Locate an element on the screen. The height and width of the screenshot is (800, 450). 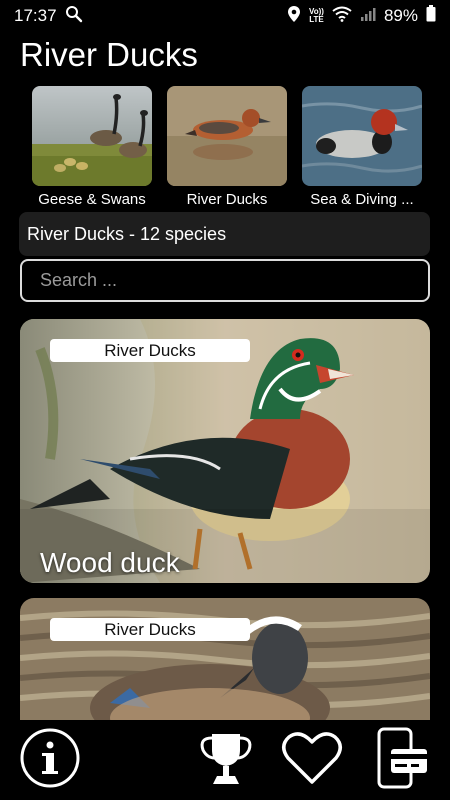
geese-photo is located at coordinates (92, 136).